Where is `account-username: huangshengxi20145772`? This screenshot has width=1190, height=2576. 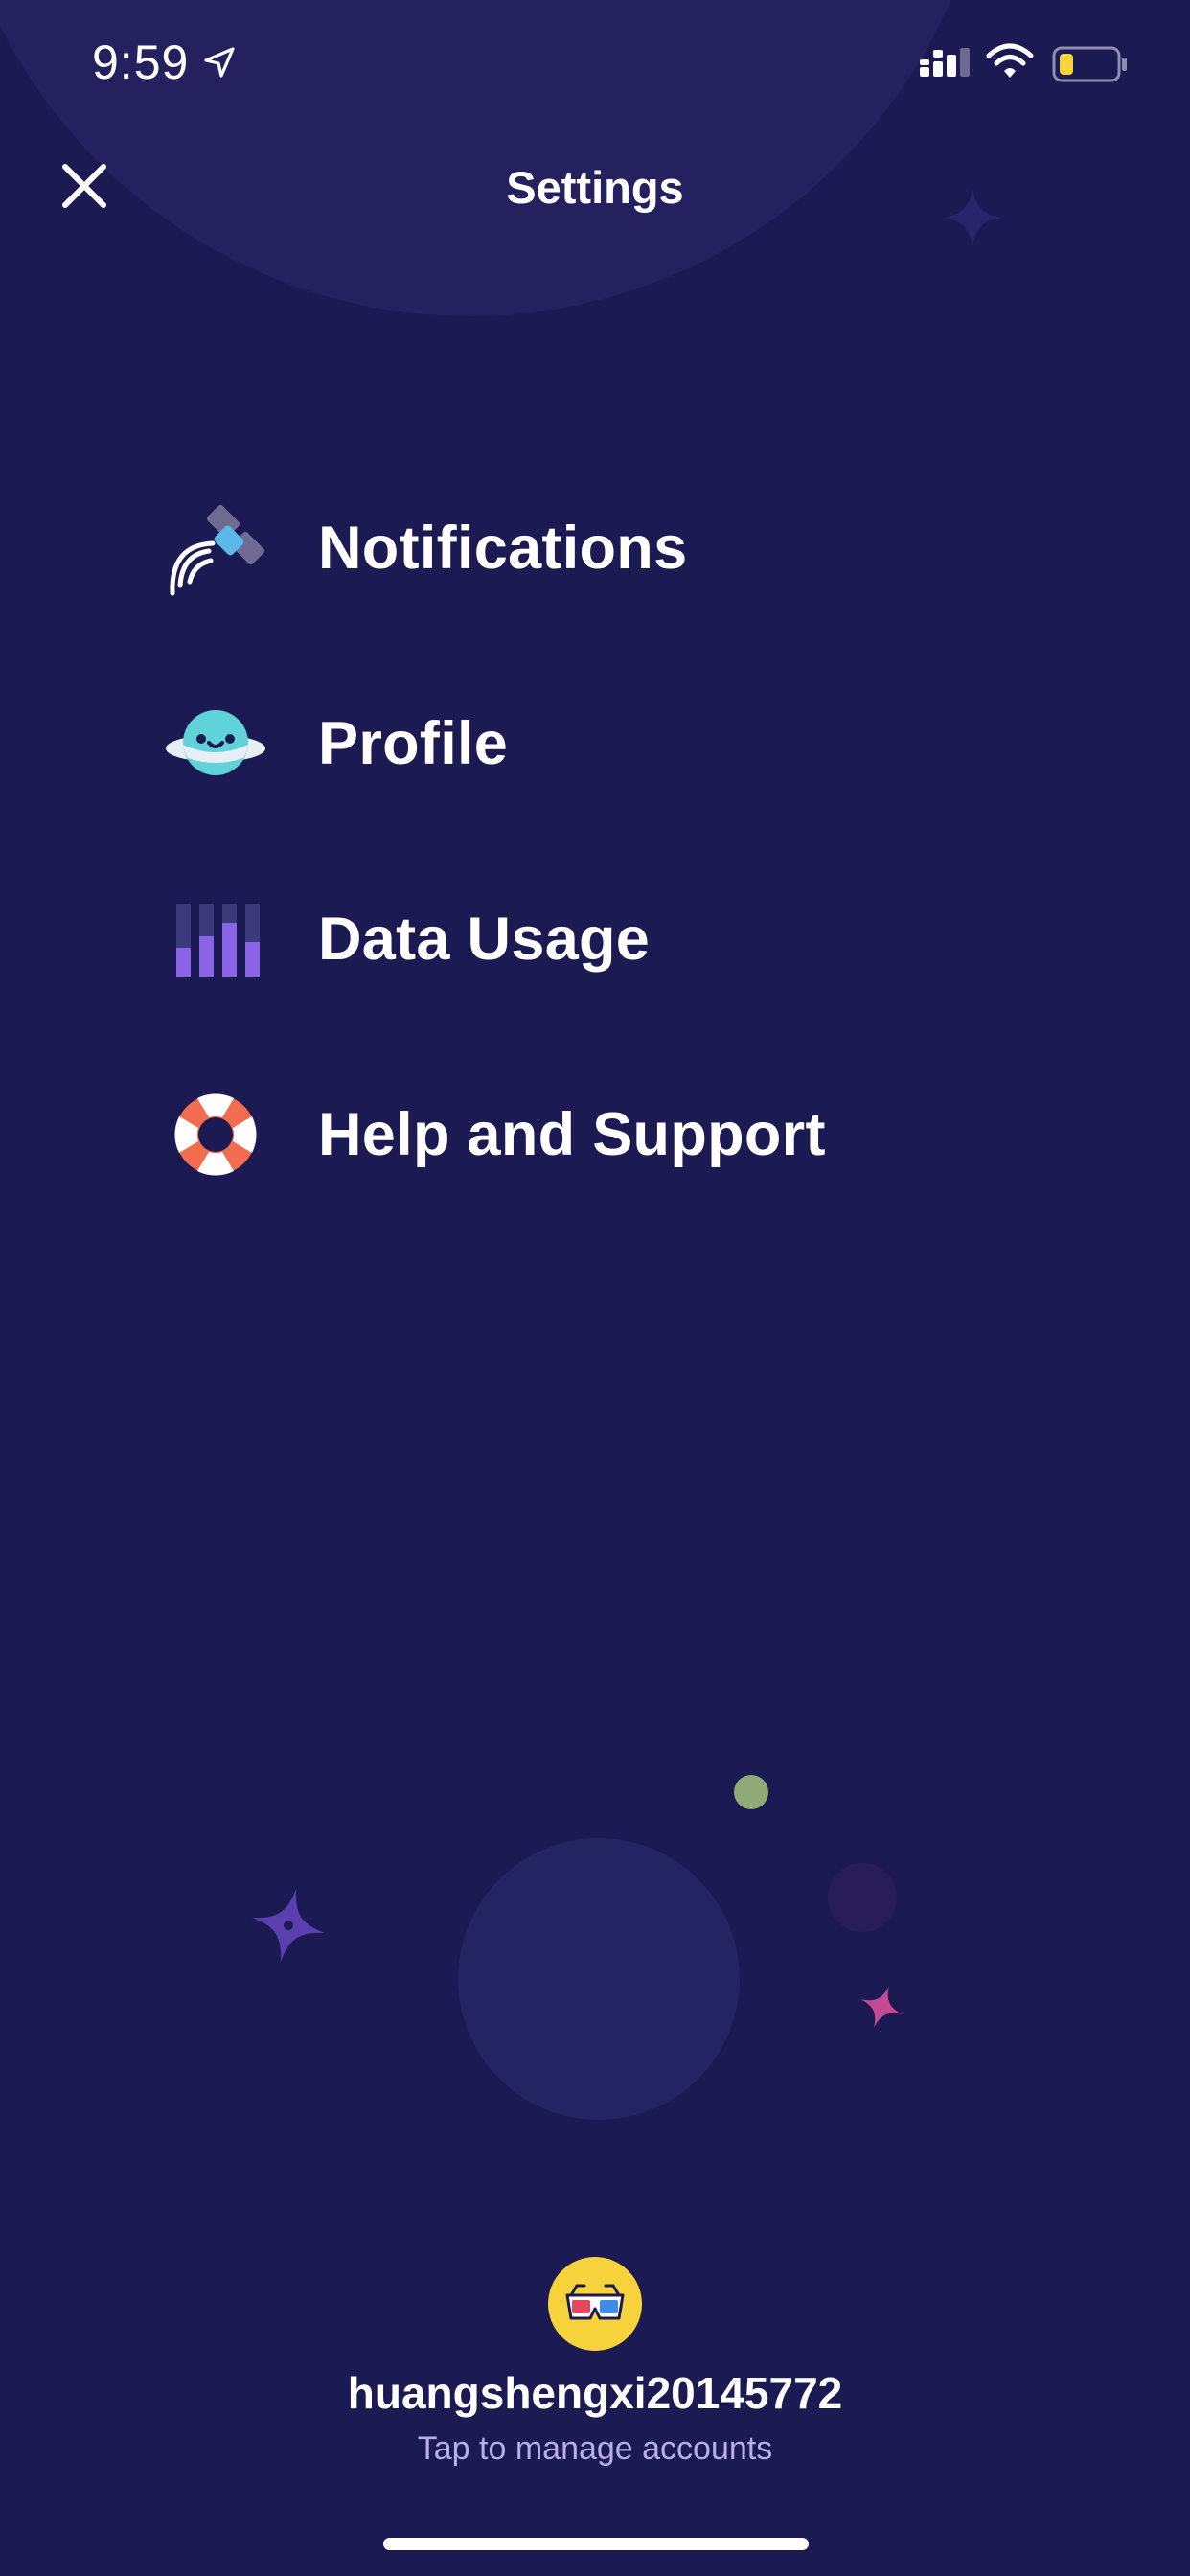
account-username: huangshengxi20145772 is located at coordinates (595, 2393).